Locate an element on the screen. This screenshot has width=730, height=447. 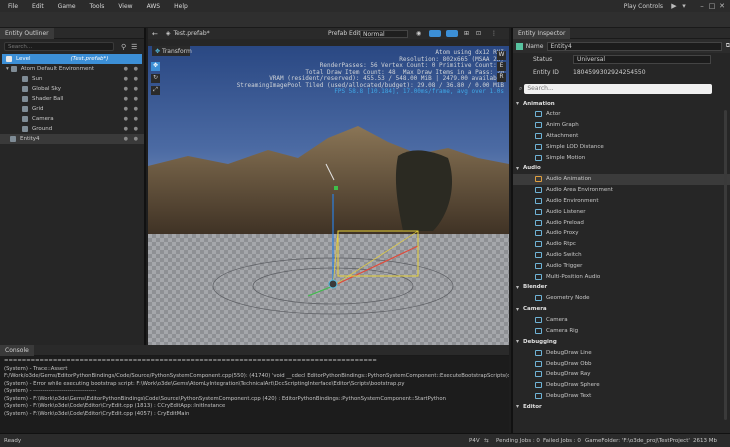
level-row: Level (Test.prefab*) is located at coordinates (72, 59).